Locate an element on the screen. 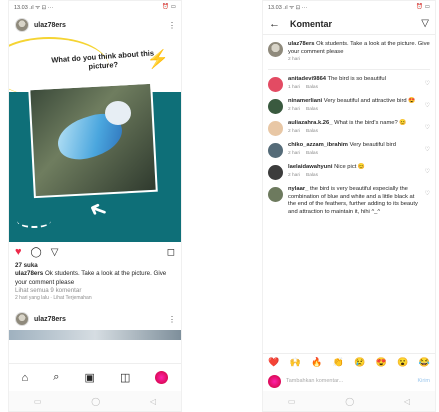 The width and height of the screenshot is (439, 412). bird-head is located at coordinates (118, 113).